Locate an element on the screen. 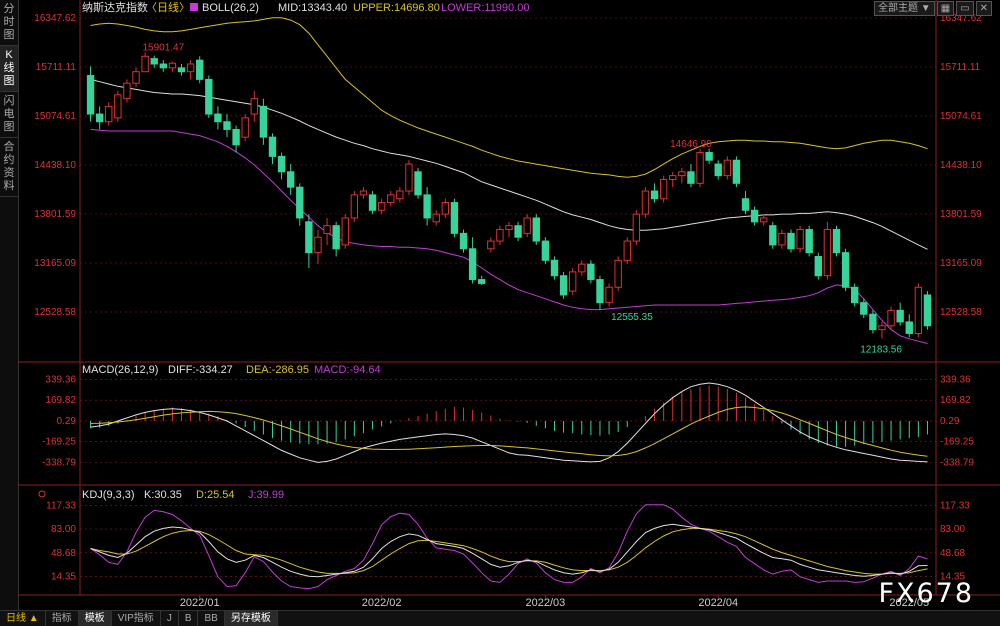 This screenshot has height=626, width=1000. theme-select: 全部主题 ▼ is located at coordinates (904, 8).